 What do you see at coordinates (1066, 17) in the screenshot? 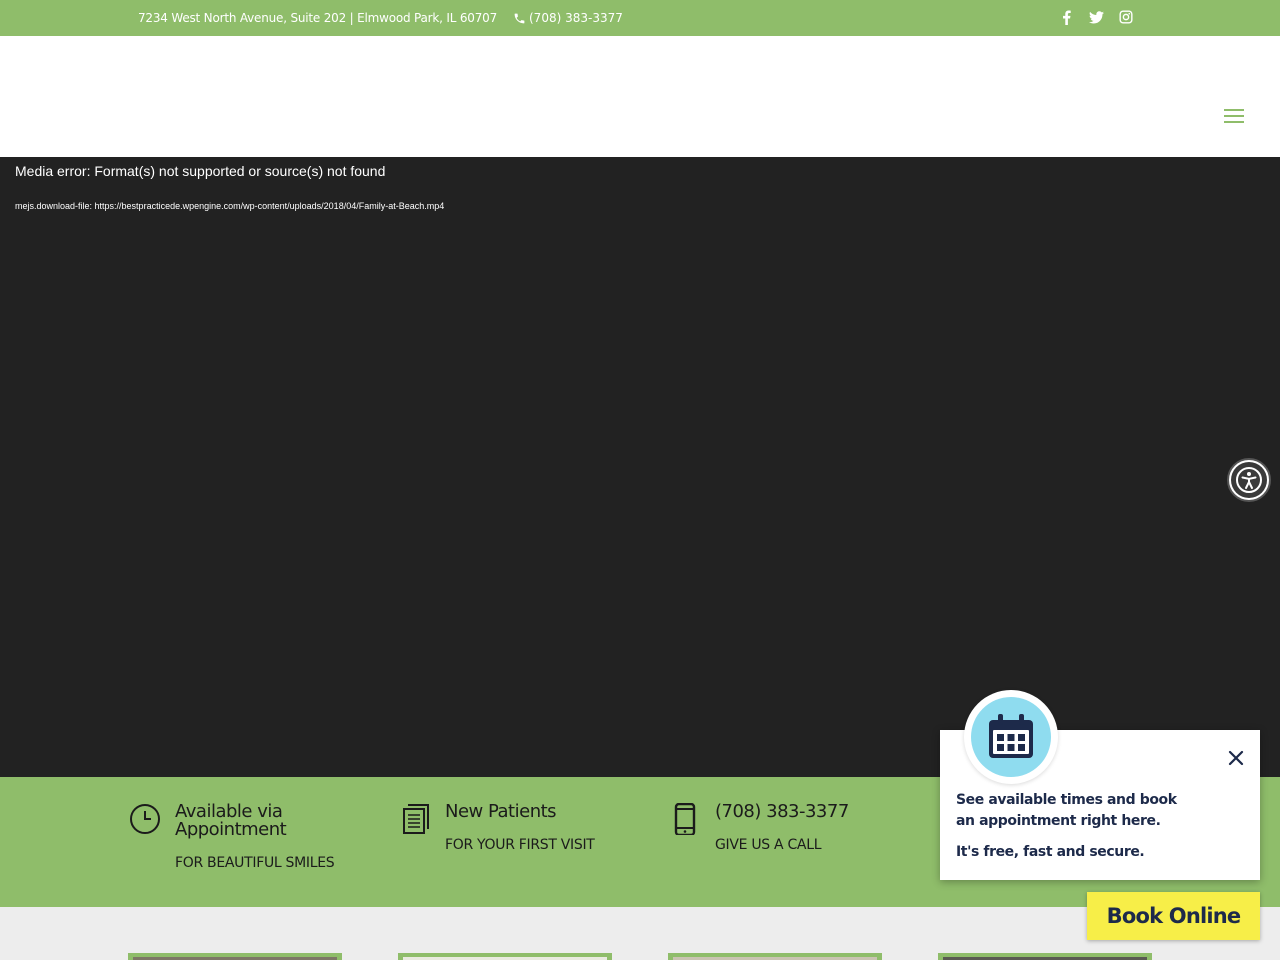
I see `facebook-icon` at bounding box center [1066, 17].